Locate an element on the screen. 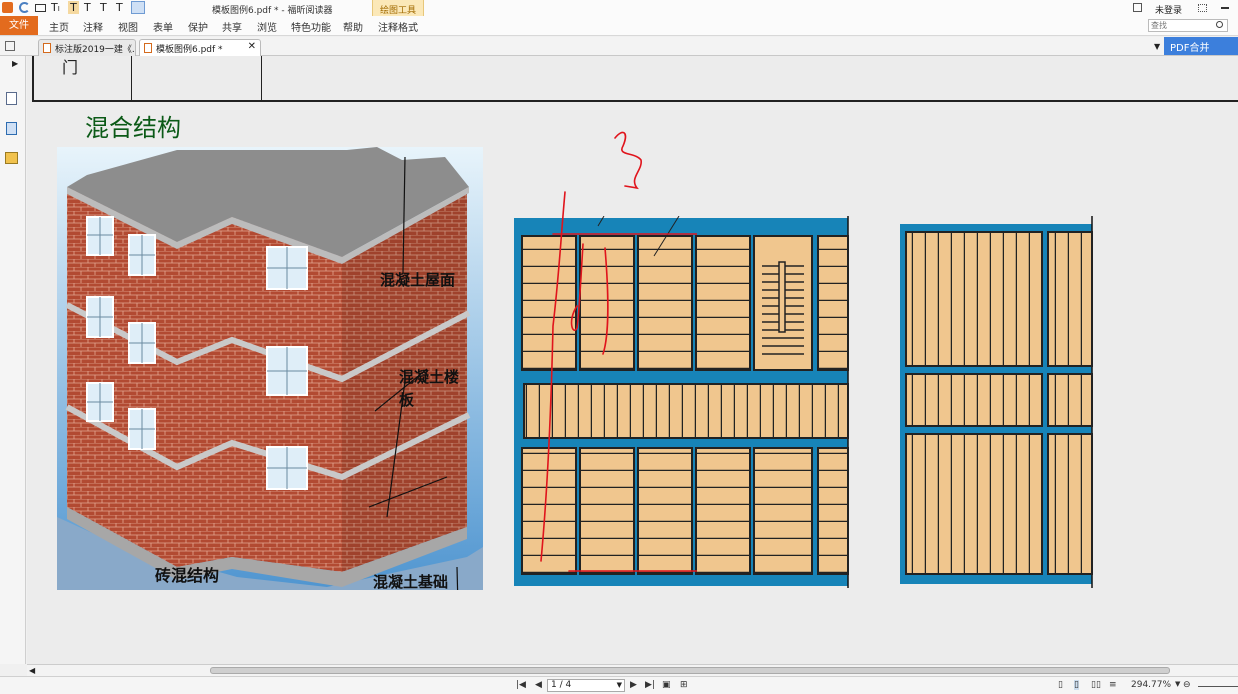 The width and height of the screenshot is (1238, 694). minimize-button is located at coordinates (1225, 8).